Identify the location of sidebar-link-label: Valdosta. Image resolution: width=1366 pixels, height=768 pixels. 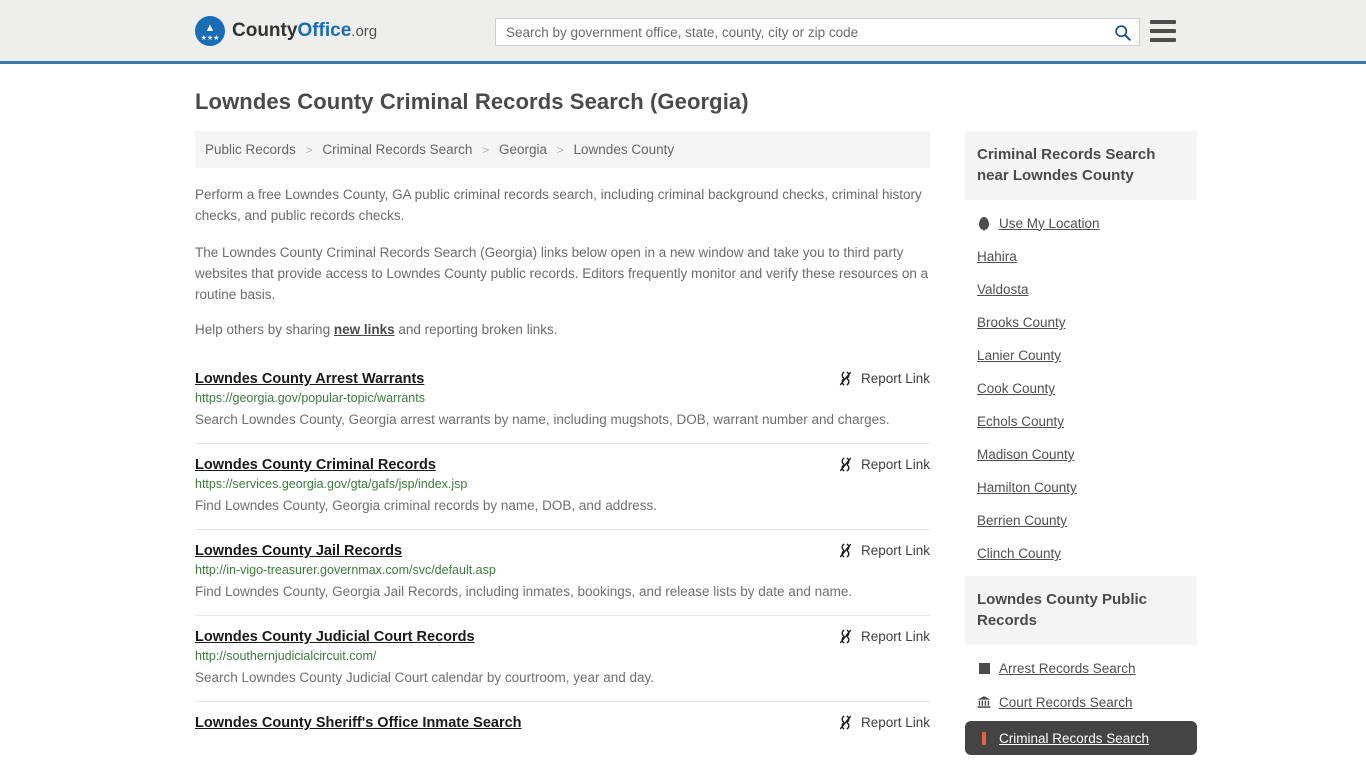
(1003, 289).